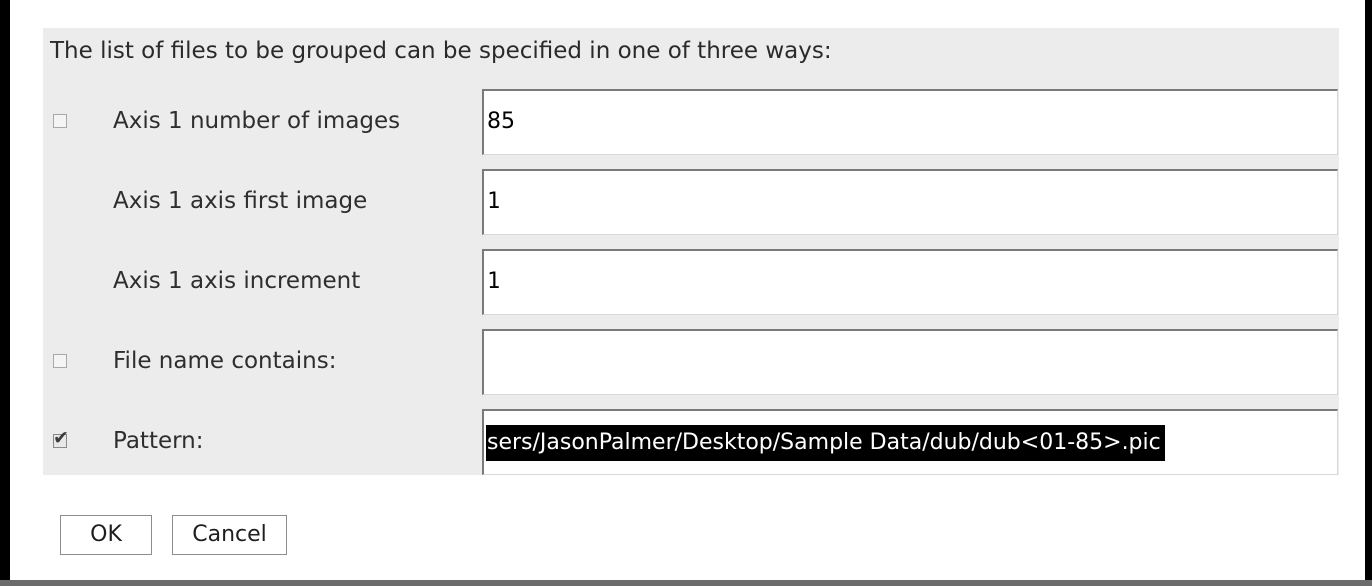  Describe the element at coordinates (910, 122) in the screenshot. I see `axis-number-of-images-field: 85` at that location.